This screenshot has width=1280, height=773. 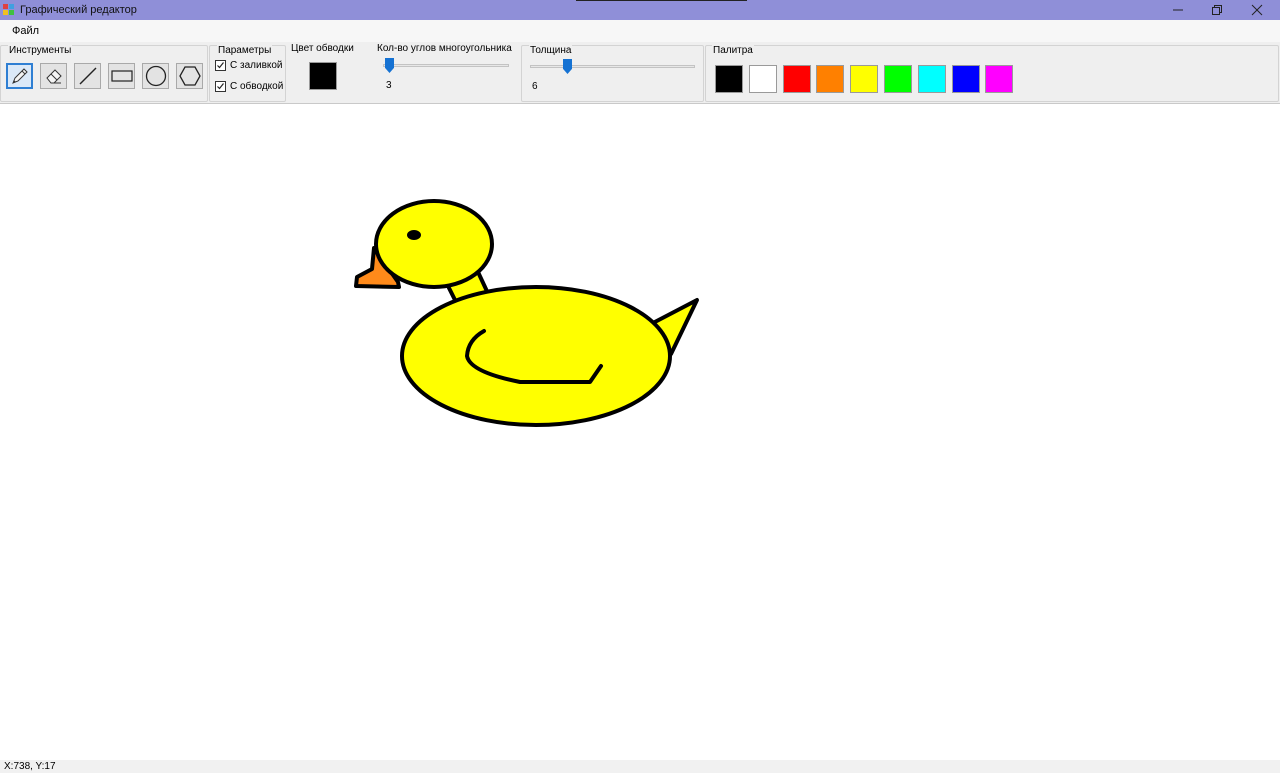 I want to click on eraser-tool-button, so click(x=53, y=76).